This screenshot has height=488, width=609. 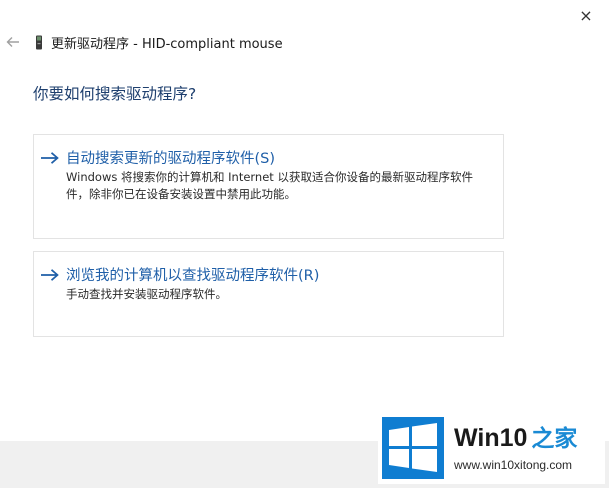 I want to click on watermark-text: Win10 之家 www.win10xitong.com, so click(x=515, y=448).